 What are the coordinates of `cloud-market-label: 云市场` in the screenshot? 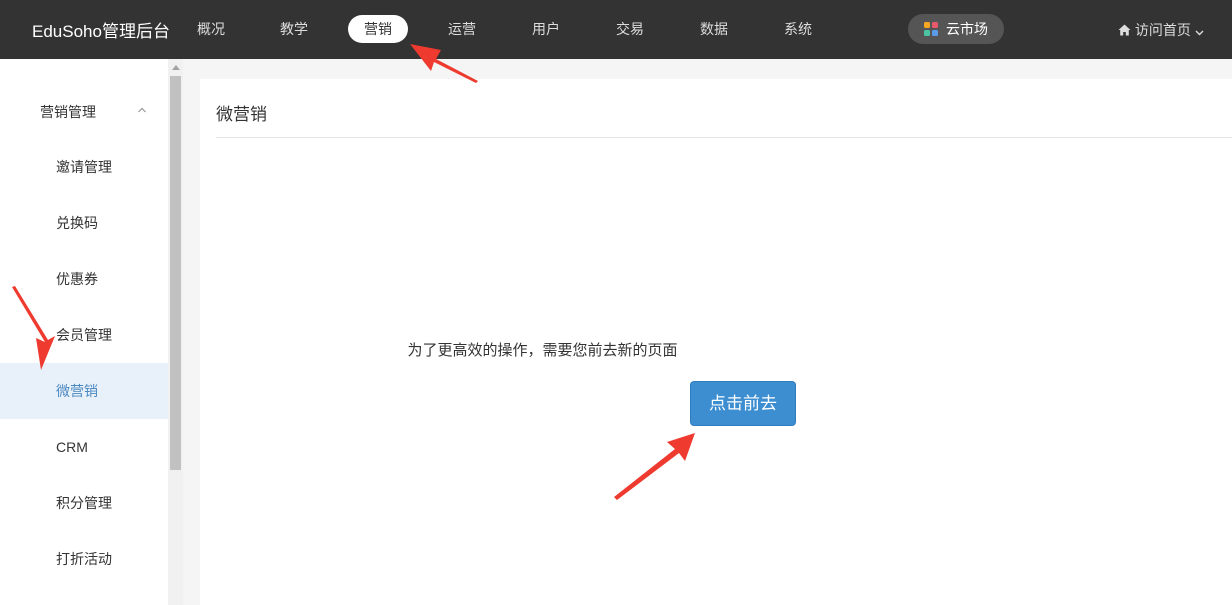 It's located at (967, 29).